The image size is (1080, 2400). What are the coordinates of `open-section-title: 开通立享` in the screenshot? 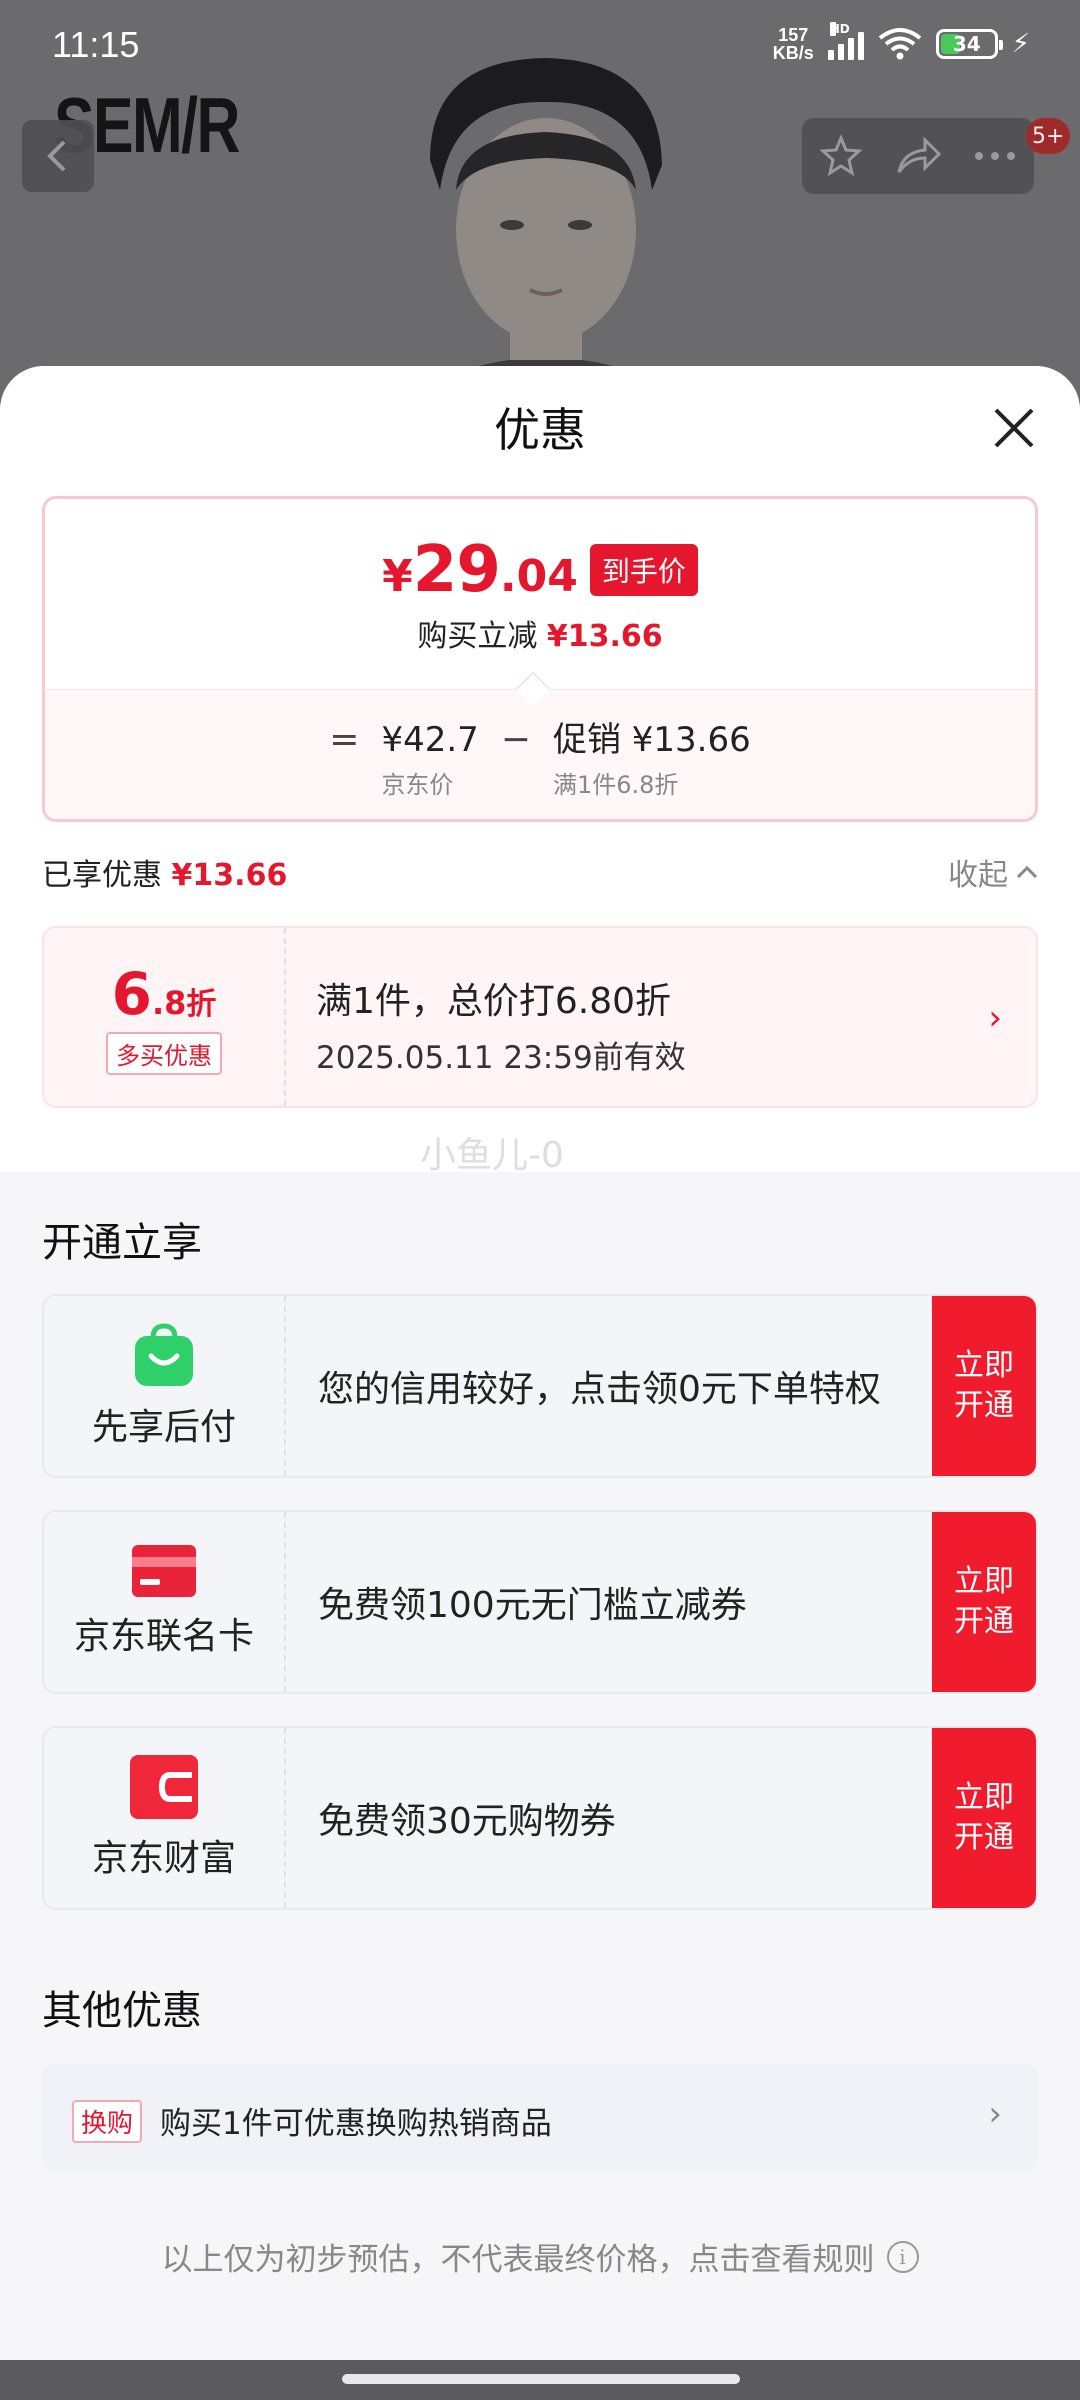 It's located at (122, 1243).